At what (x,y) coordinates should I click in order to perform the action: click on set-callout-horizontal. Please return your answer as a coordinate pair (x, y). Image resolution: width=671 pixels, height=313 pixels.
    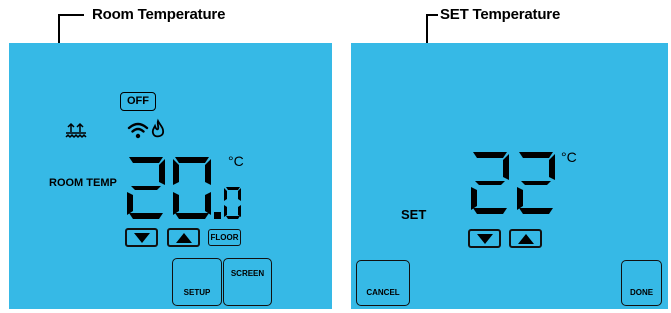
    Looking at the image, I should click on (432, 15).